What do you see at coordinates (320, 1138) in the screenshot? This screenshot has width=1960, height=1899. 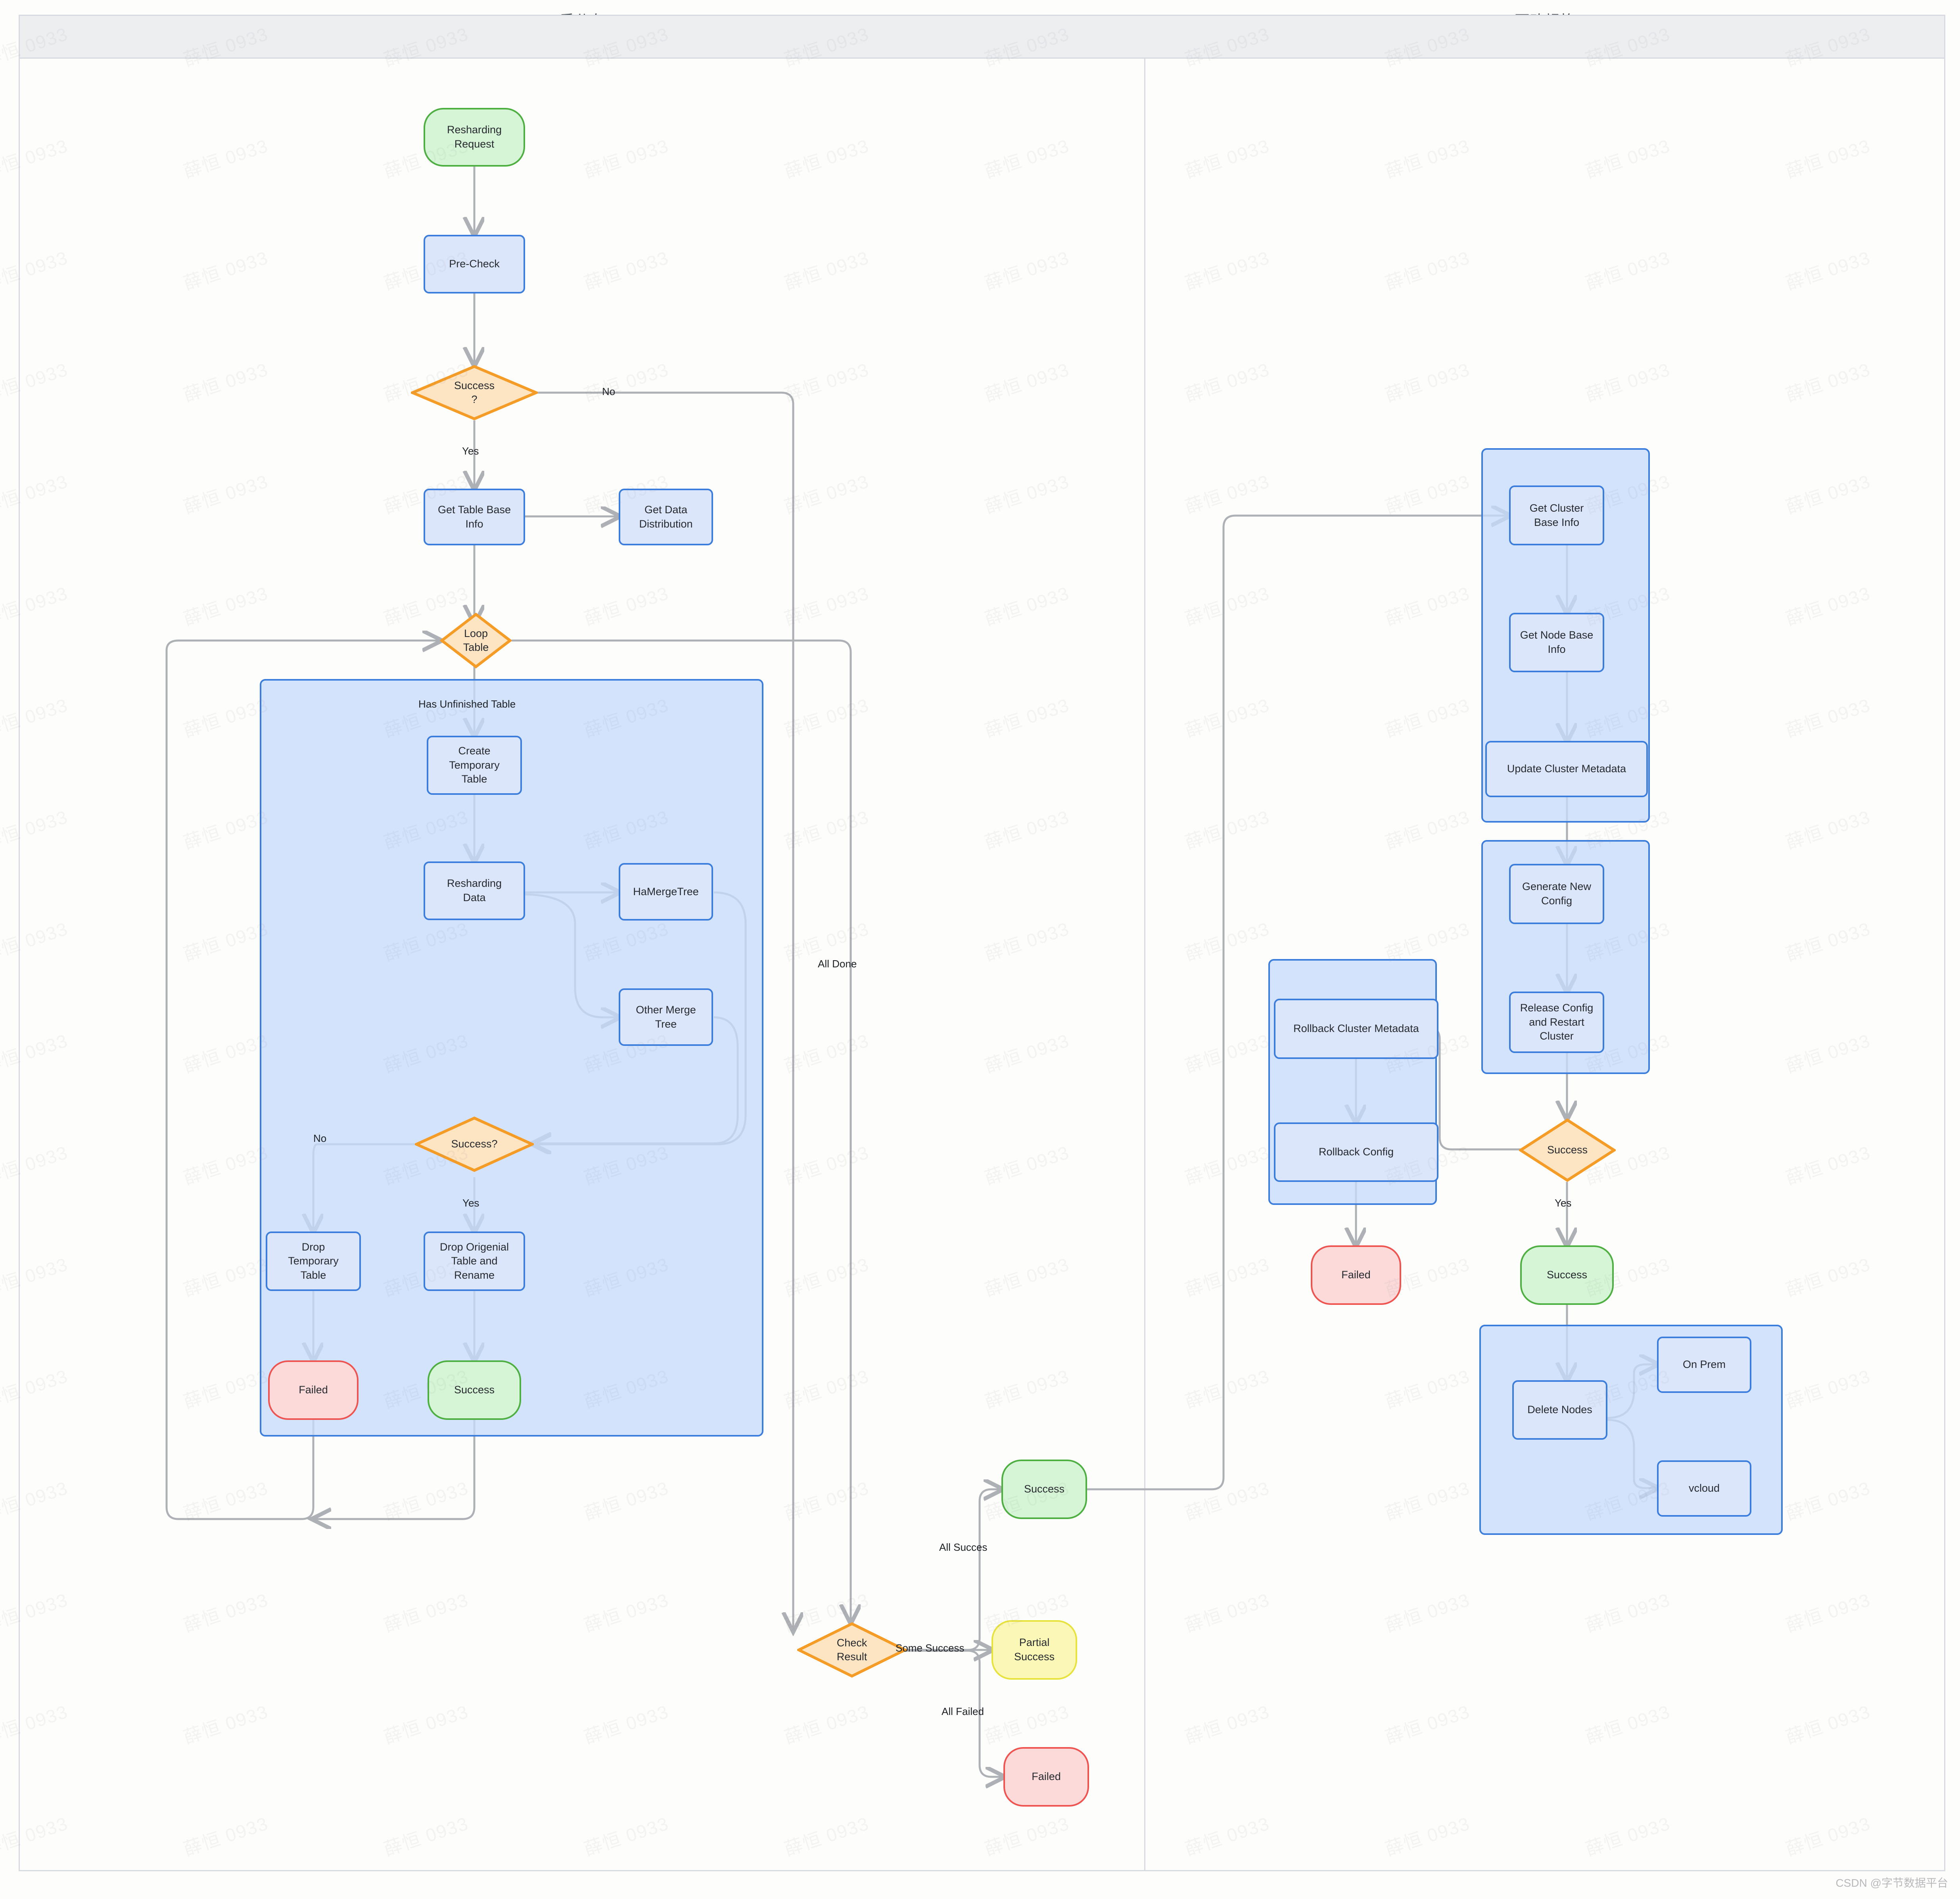 I see `edge-label-inner-no: No` at bounding box center [320, 1138].